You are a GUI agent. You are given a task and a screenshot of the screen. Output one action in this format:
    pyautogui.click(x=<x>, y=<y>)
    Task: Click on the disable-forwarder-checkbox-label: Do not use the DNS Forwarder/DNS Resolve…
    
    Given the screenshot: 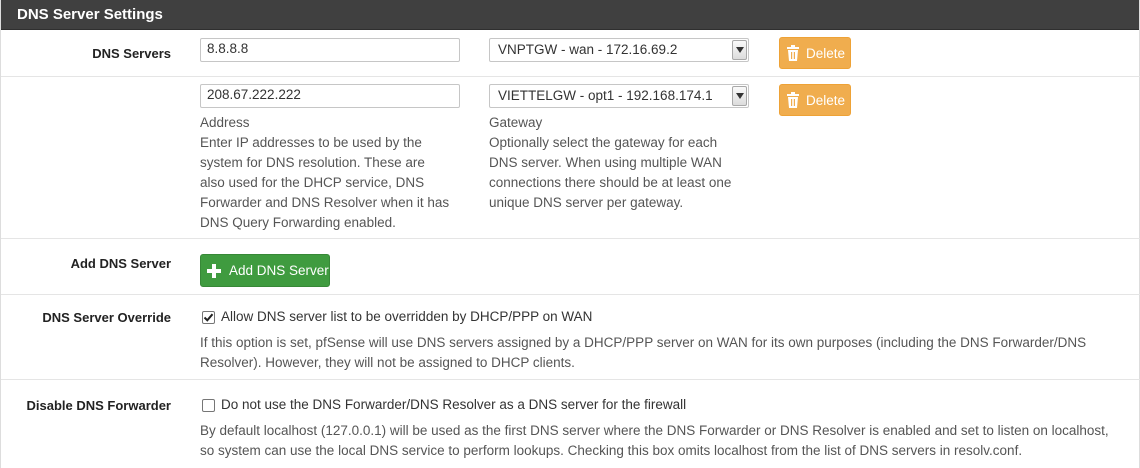 What is the action you would take?
    pyautogui.click(x=454, y=404)
    